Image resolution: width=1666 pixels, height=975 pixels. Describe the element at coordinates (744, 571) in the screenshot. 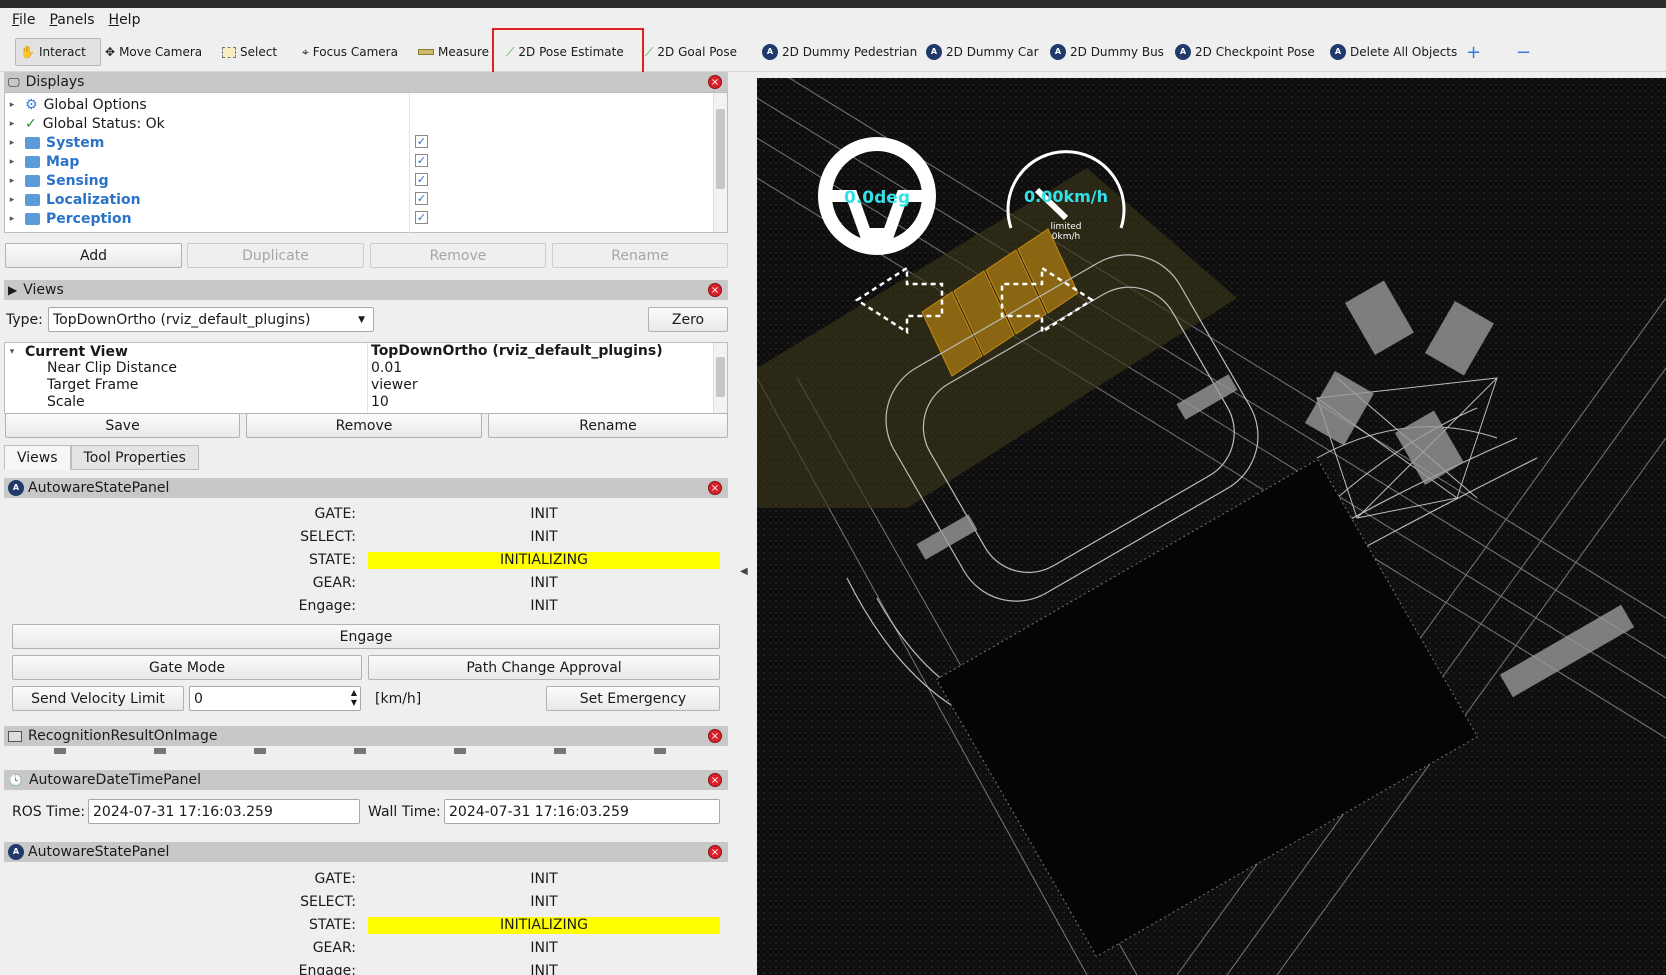

I see `collapse-arrow-icon: ◀` at that location.